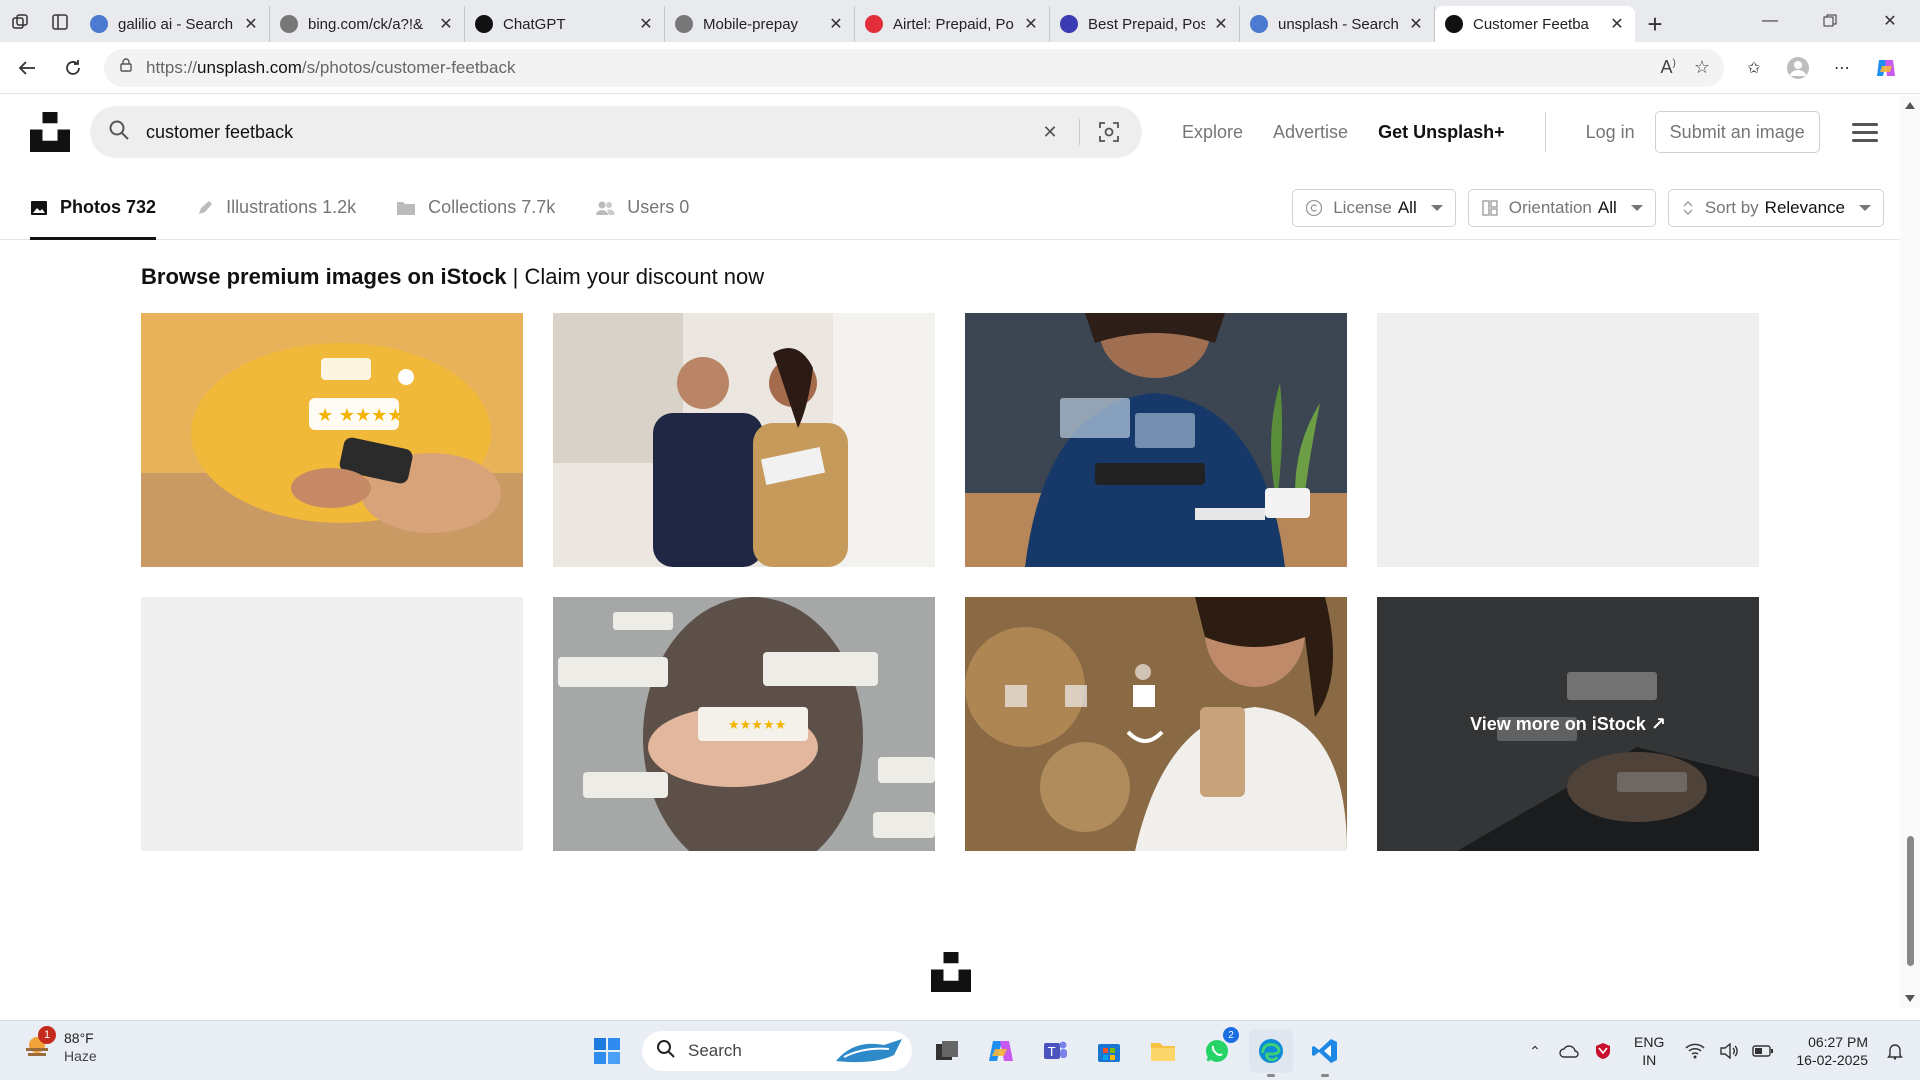 This screenshot has height=1080, width=1920. Describe the element at coordinates (1890, 21) in the screenshot. I see `close-window-button: ✕` at that location.